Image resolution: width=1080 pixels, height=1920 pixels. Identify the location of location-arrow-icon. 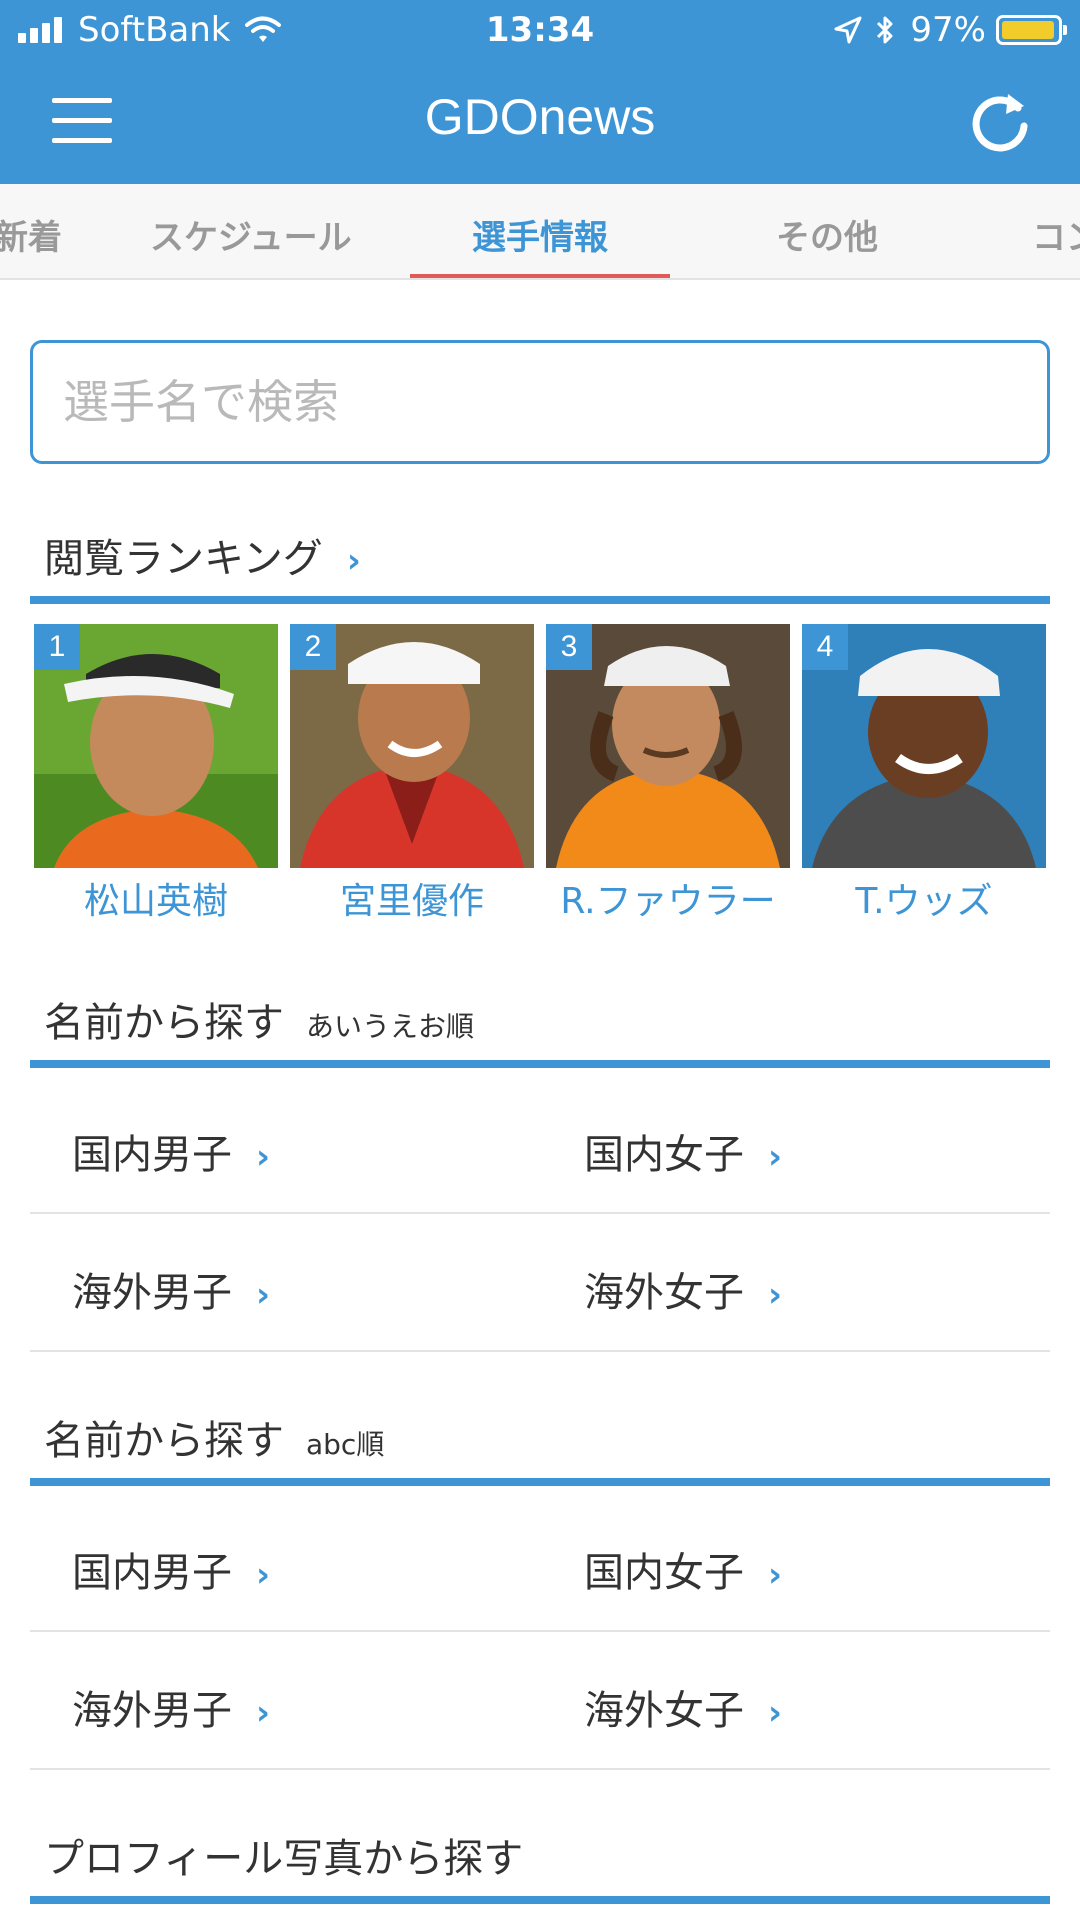
(848, 30).